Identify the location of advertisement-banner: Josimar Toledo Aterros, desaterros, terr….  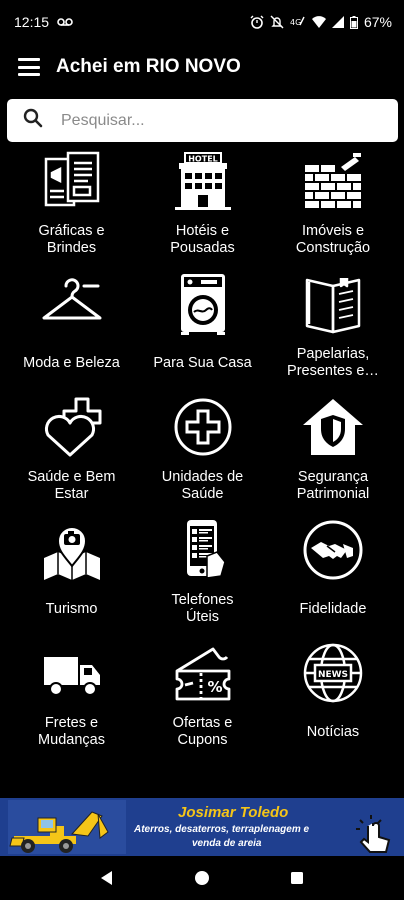
(202, 827).